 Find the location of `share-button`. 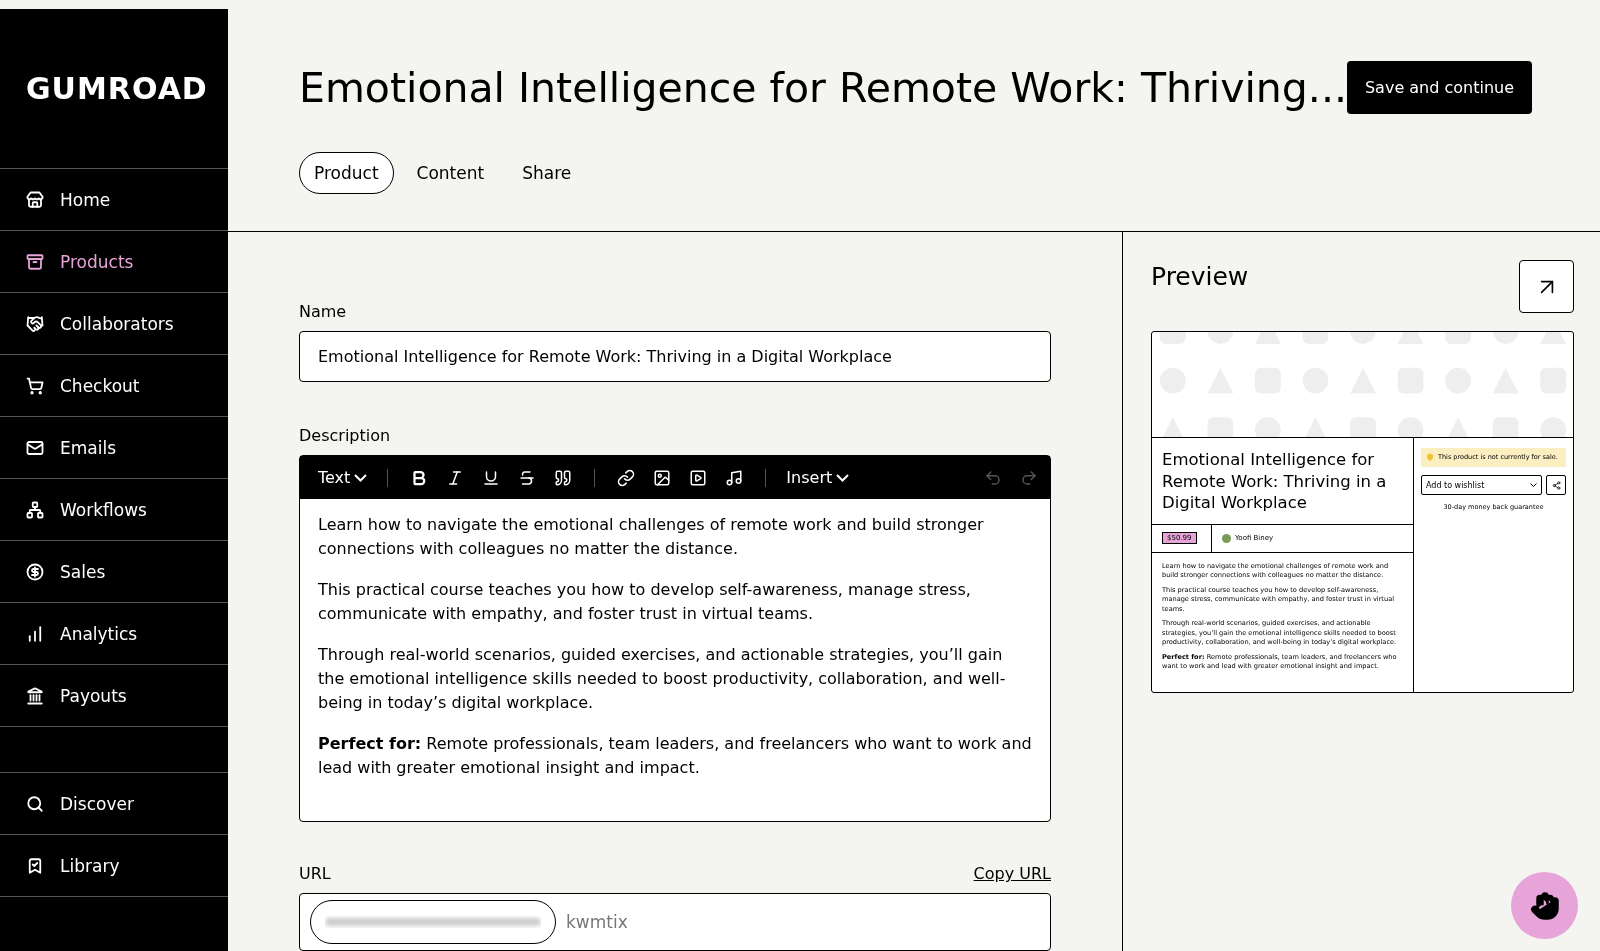

share-button is located at coordinates (1556, 485).